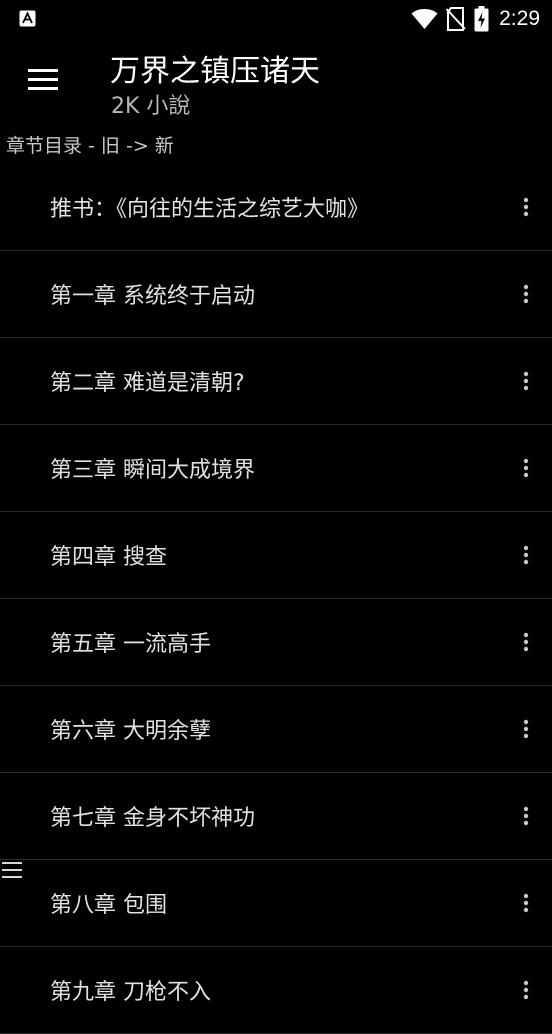 The height and width of the screenshot is (1034, 552). Describe the element at coordinates (43, 80) in the screenshot. I see `hamburger-menu-icon` at that location.